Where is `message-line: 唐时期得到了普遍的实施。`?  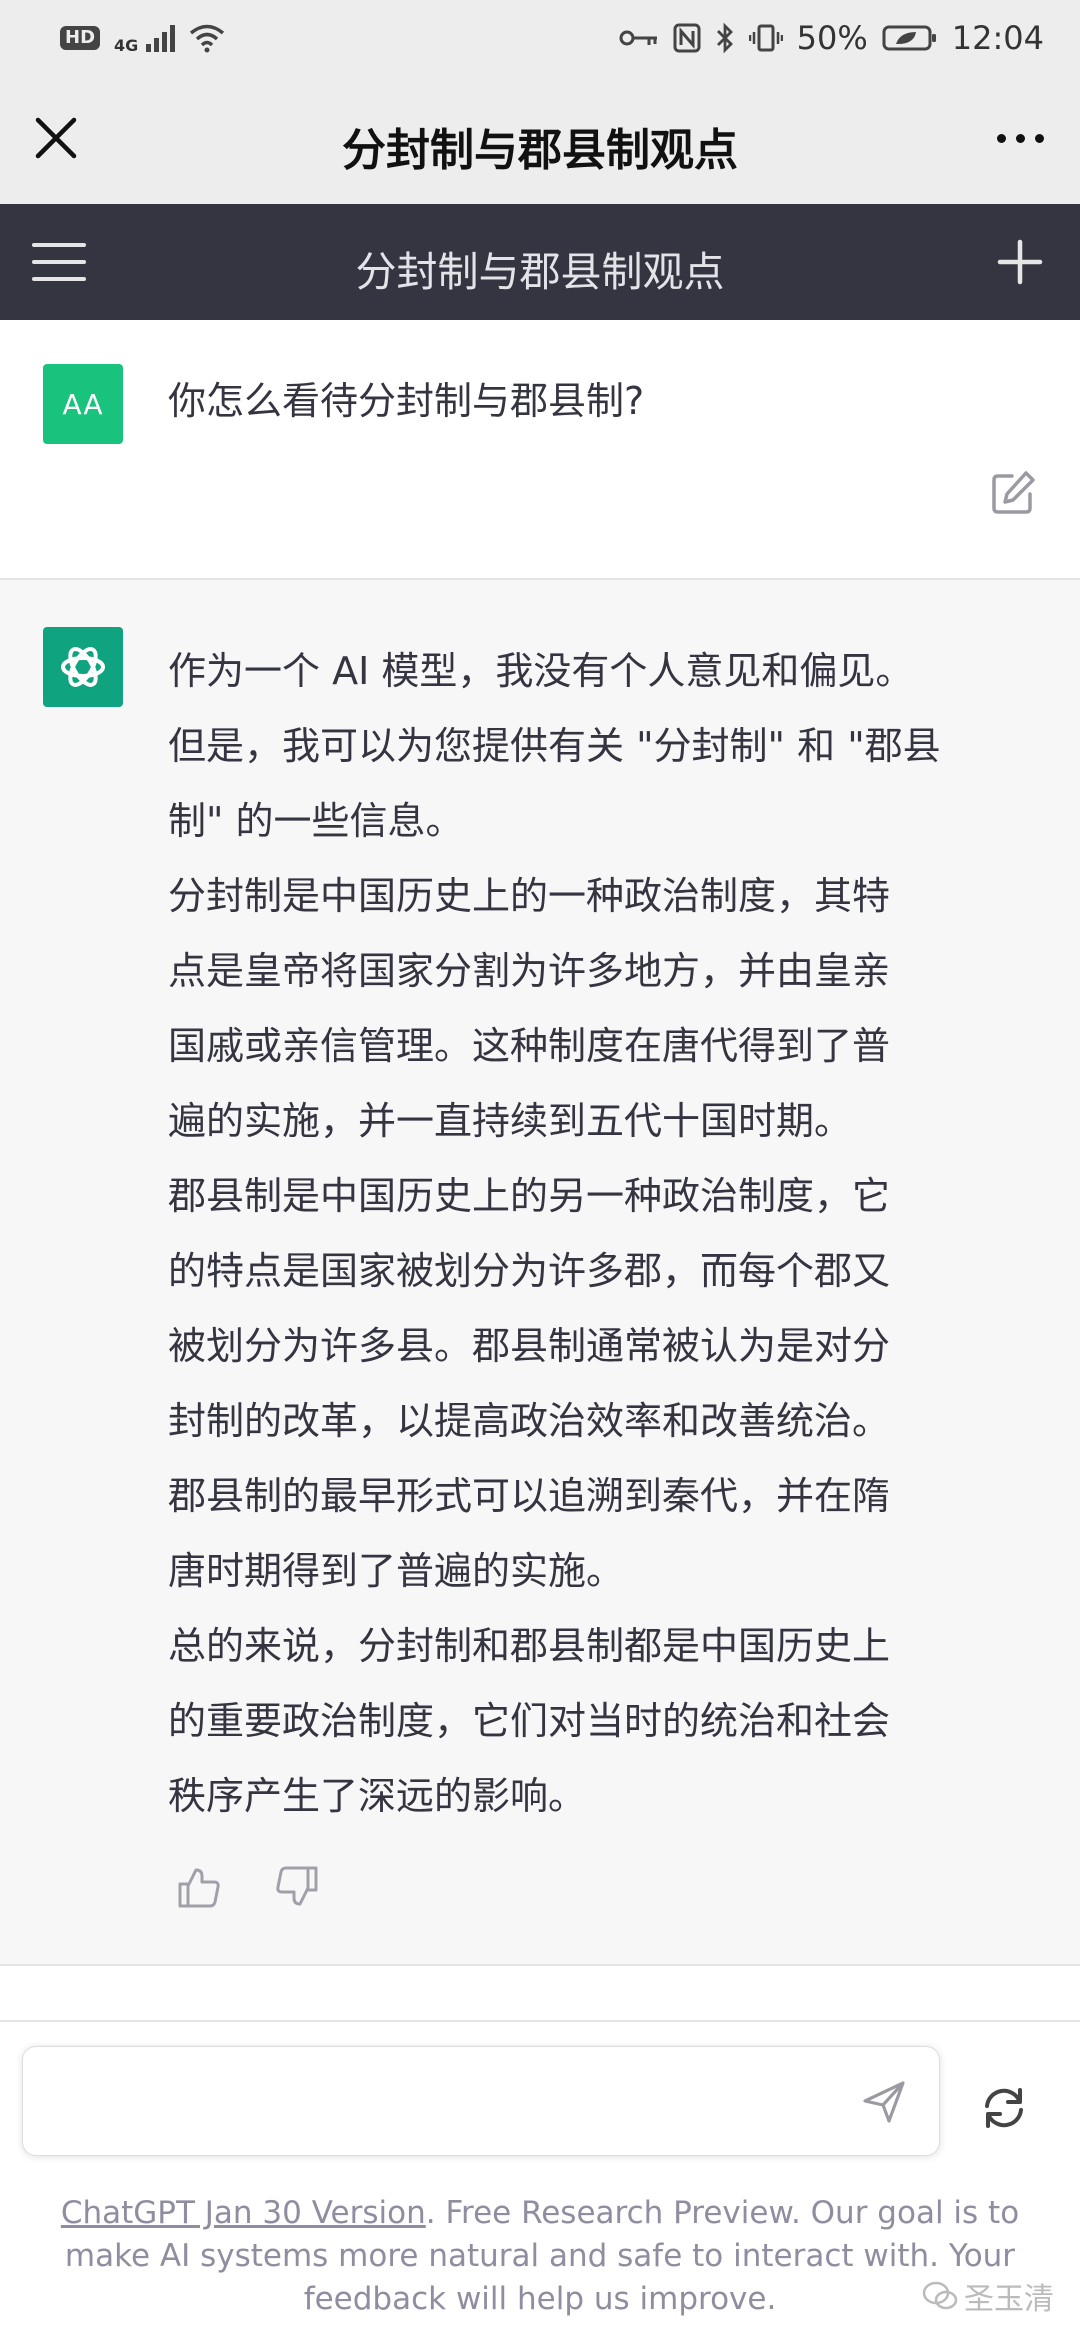
message-line: 唐时期得到了普遍的实施。 is located at coordinates (396, 1571).